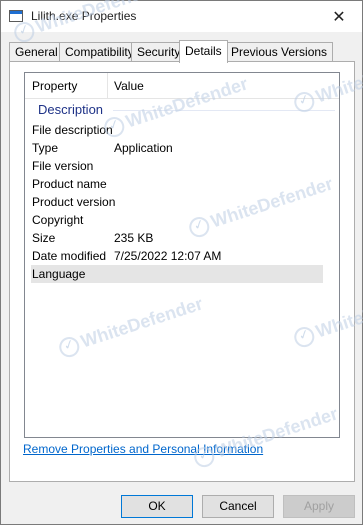  What do you see at coordinates (319, 506) in the screenshot?
I see `apply-button: Apply` at bounding box center [319, 506].